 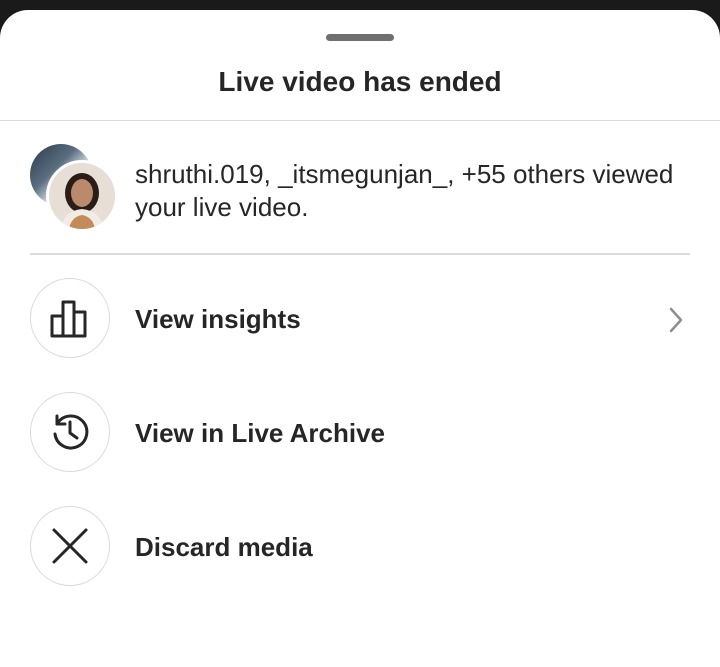 I want to click on option-label: View insights, so click(x=218, y=319).